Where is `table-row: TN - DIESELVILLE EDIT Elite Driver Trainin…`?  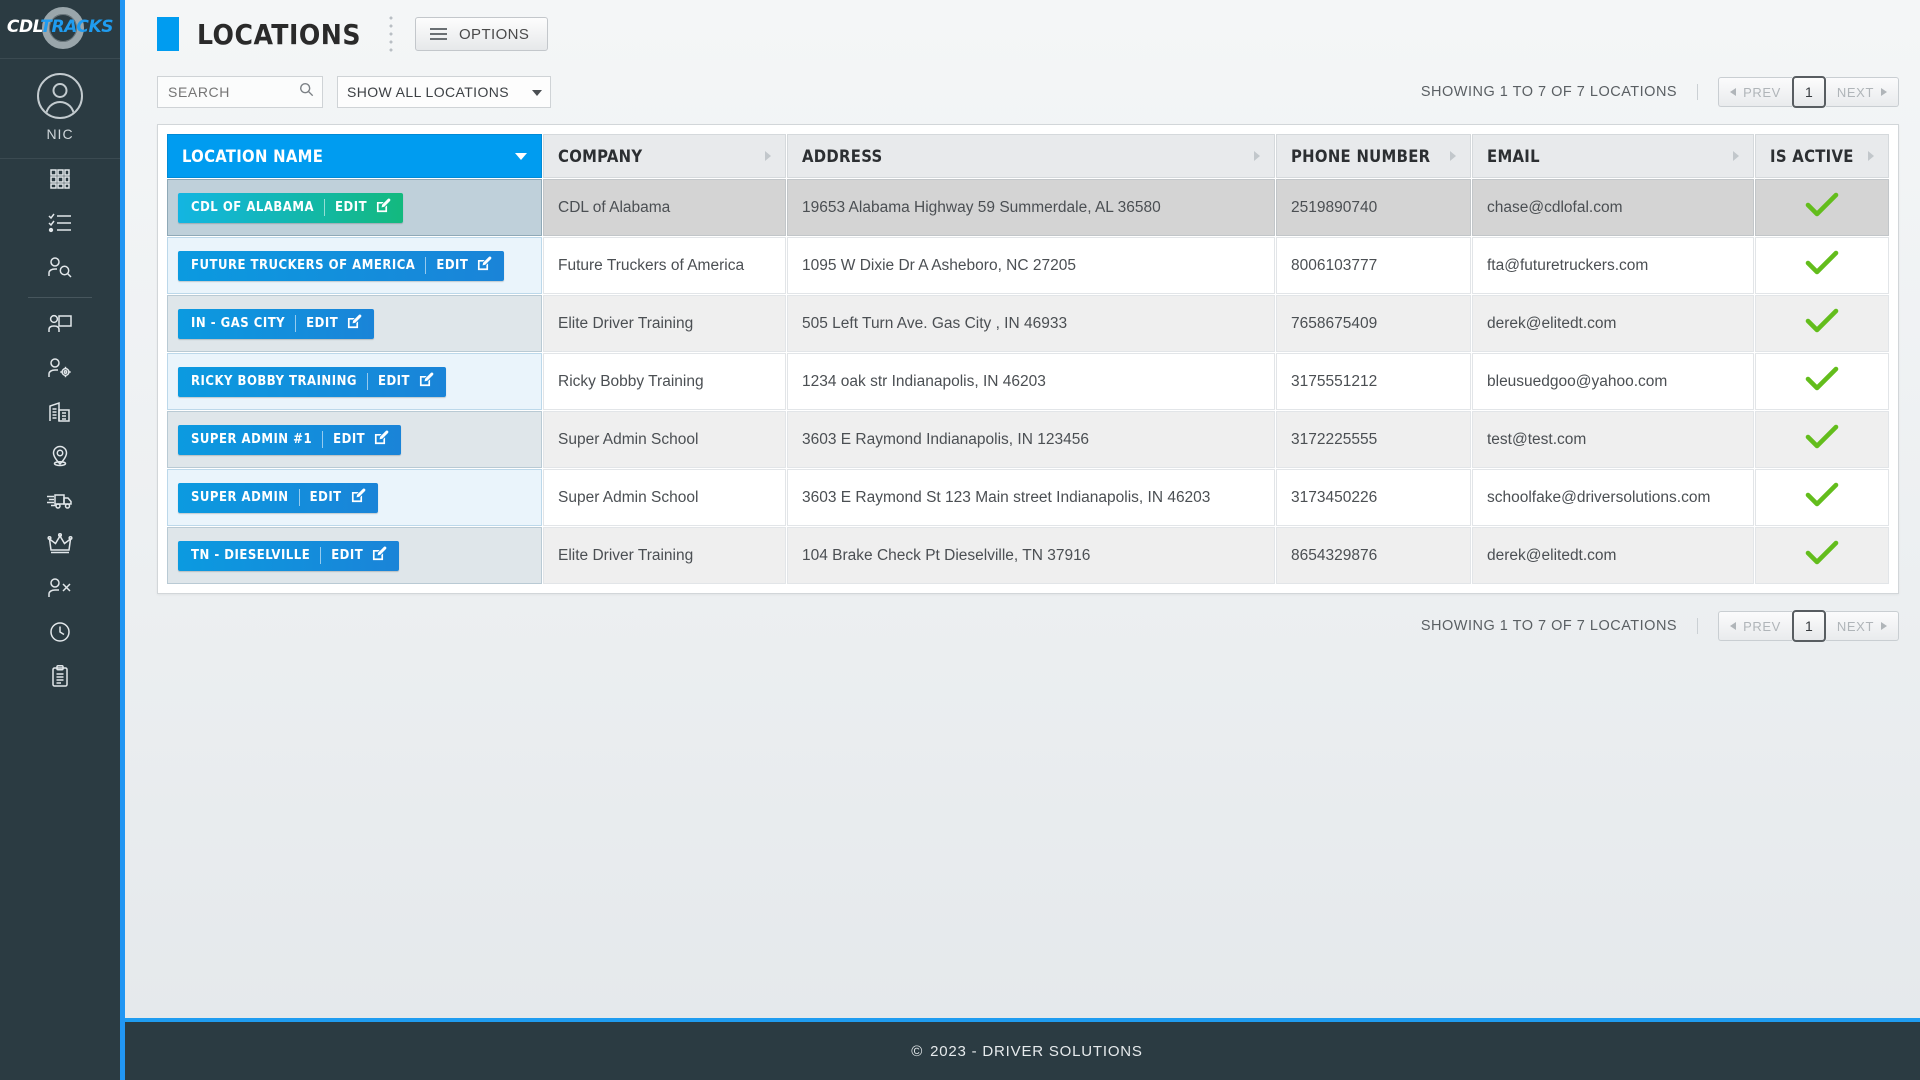 table-row: TN - DIESELVILLE EDIT Elite Driver Trainin… is located at coordinates (1028, 555).